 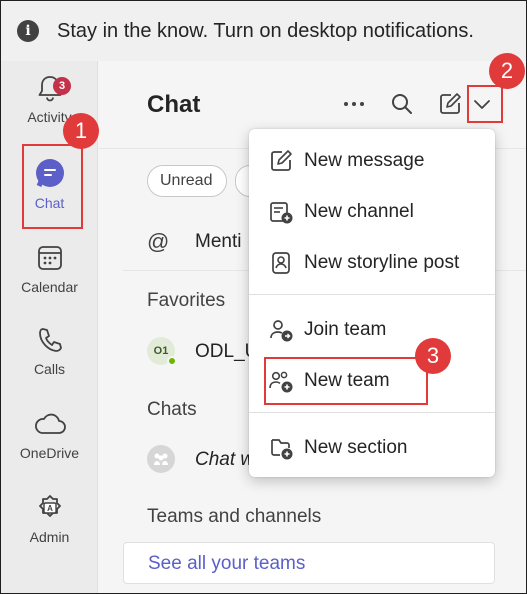 I want to click on new-section-icon, so click(x=282, y=449).